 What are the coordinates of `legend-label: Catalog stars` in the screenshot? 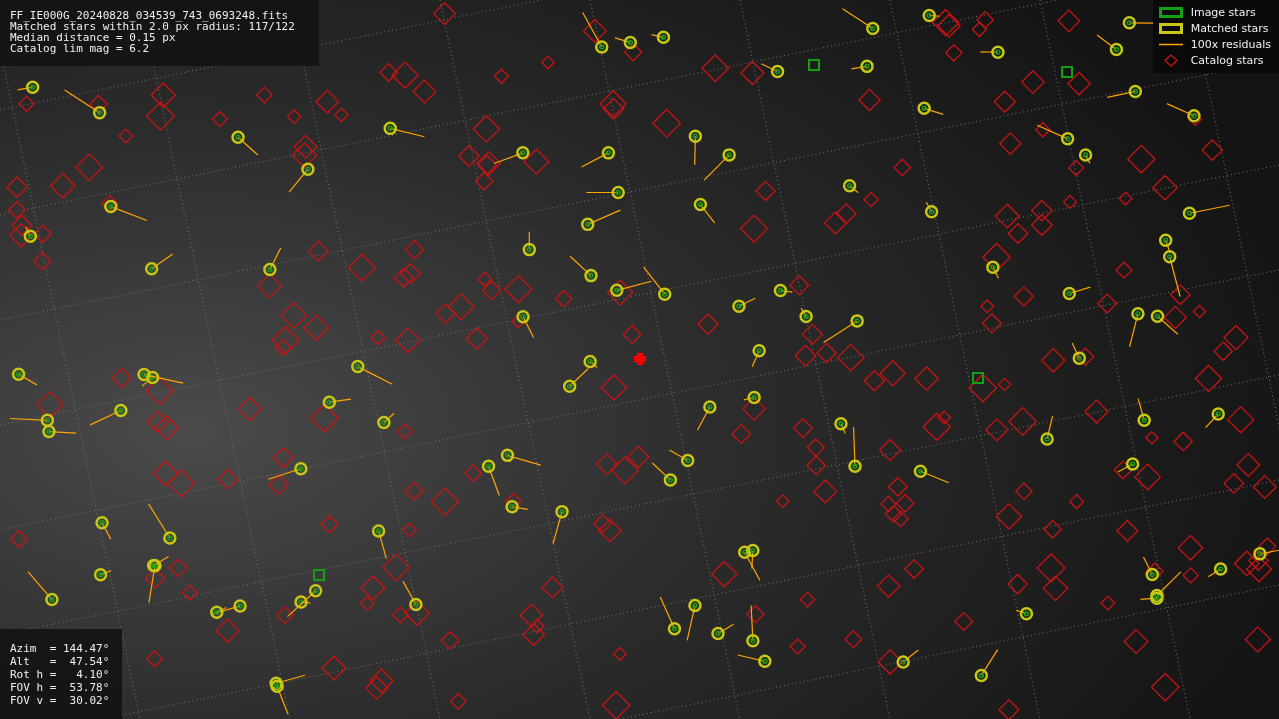 It's located at (1227, 60).